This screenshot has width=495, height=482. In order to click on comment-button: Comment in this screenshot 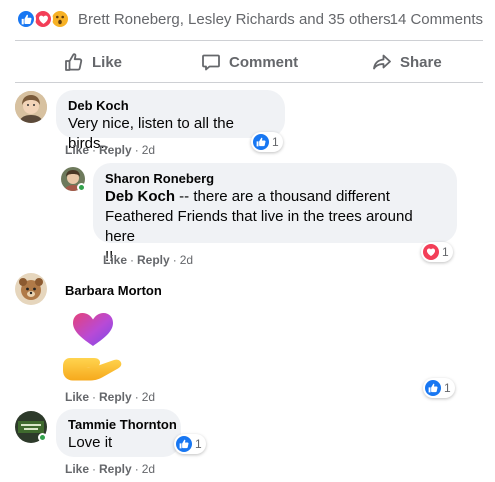, I will do `click(249, 62)`.